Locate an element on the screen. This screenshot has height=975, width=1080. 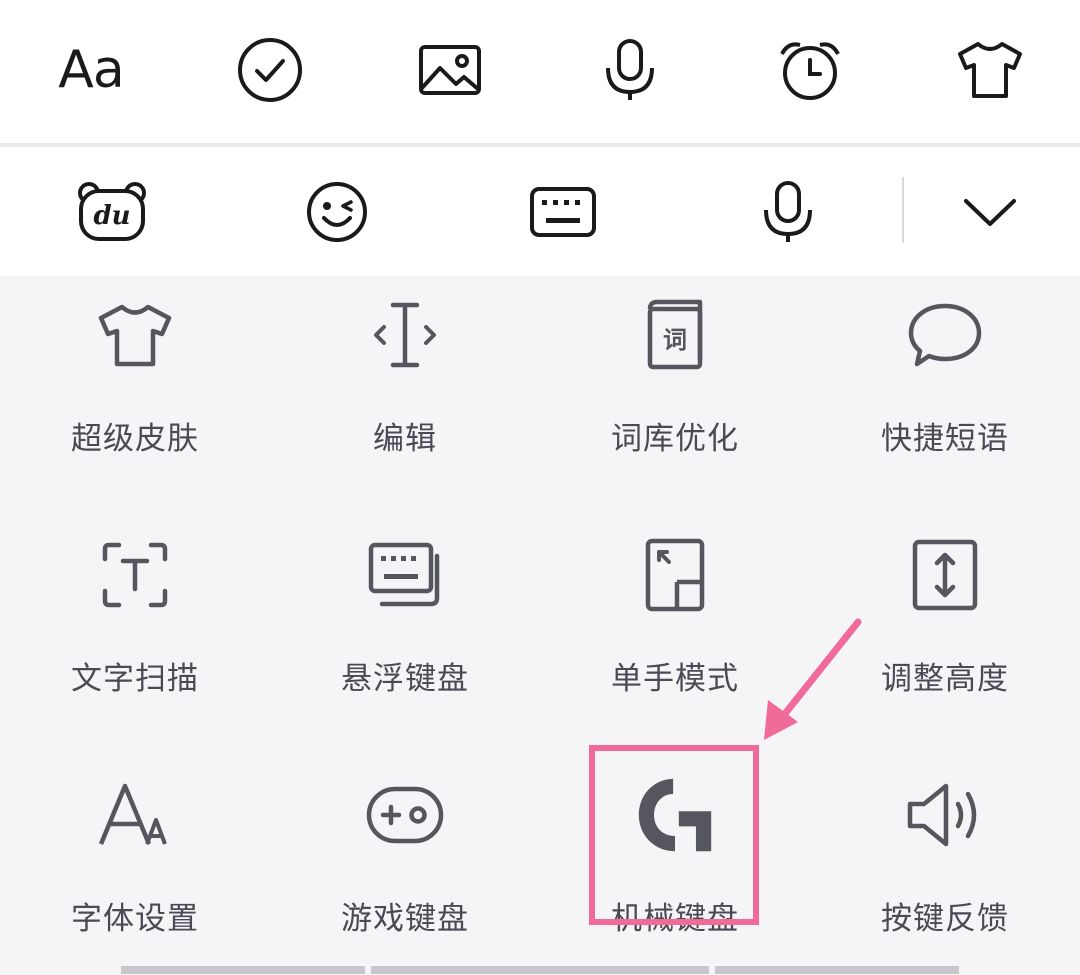
feature-label: 快捷短语 is located at coordinates (945, 439).